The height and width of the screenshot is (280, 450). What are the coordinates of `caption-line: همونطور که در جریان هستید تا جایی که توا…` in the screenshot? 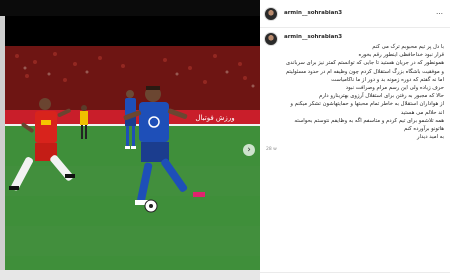 It's located at (364, 63).